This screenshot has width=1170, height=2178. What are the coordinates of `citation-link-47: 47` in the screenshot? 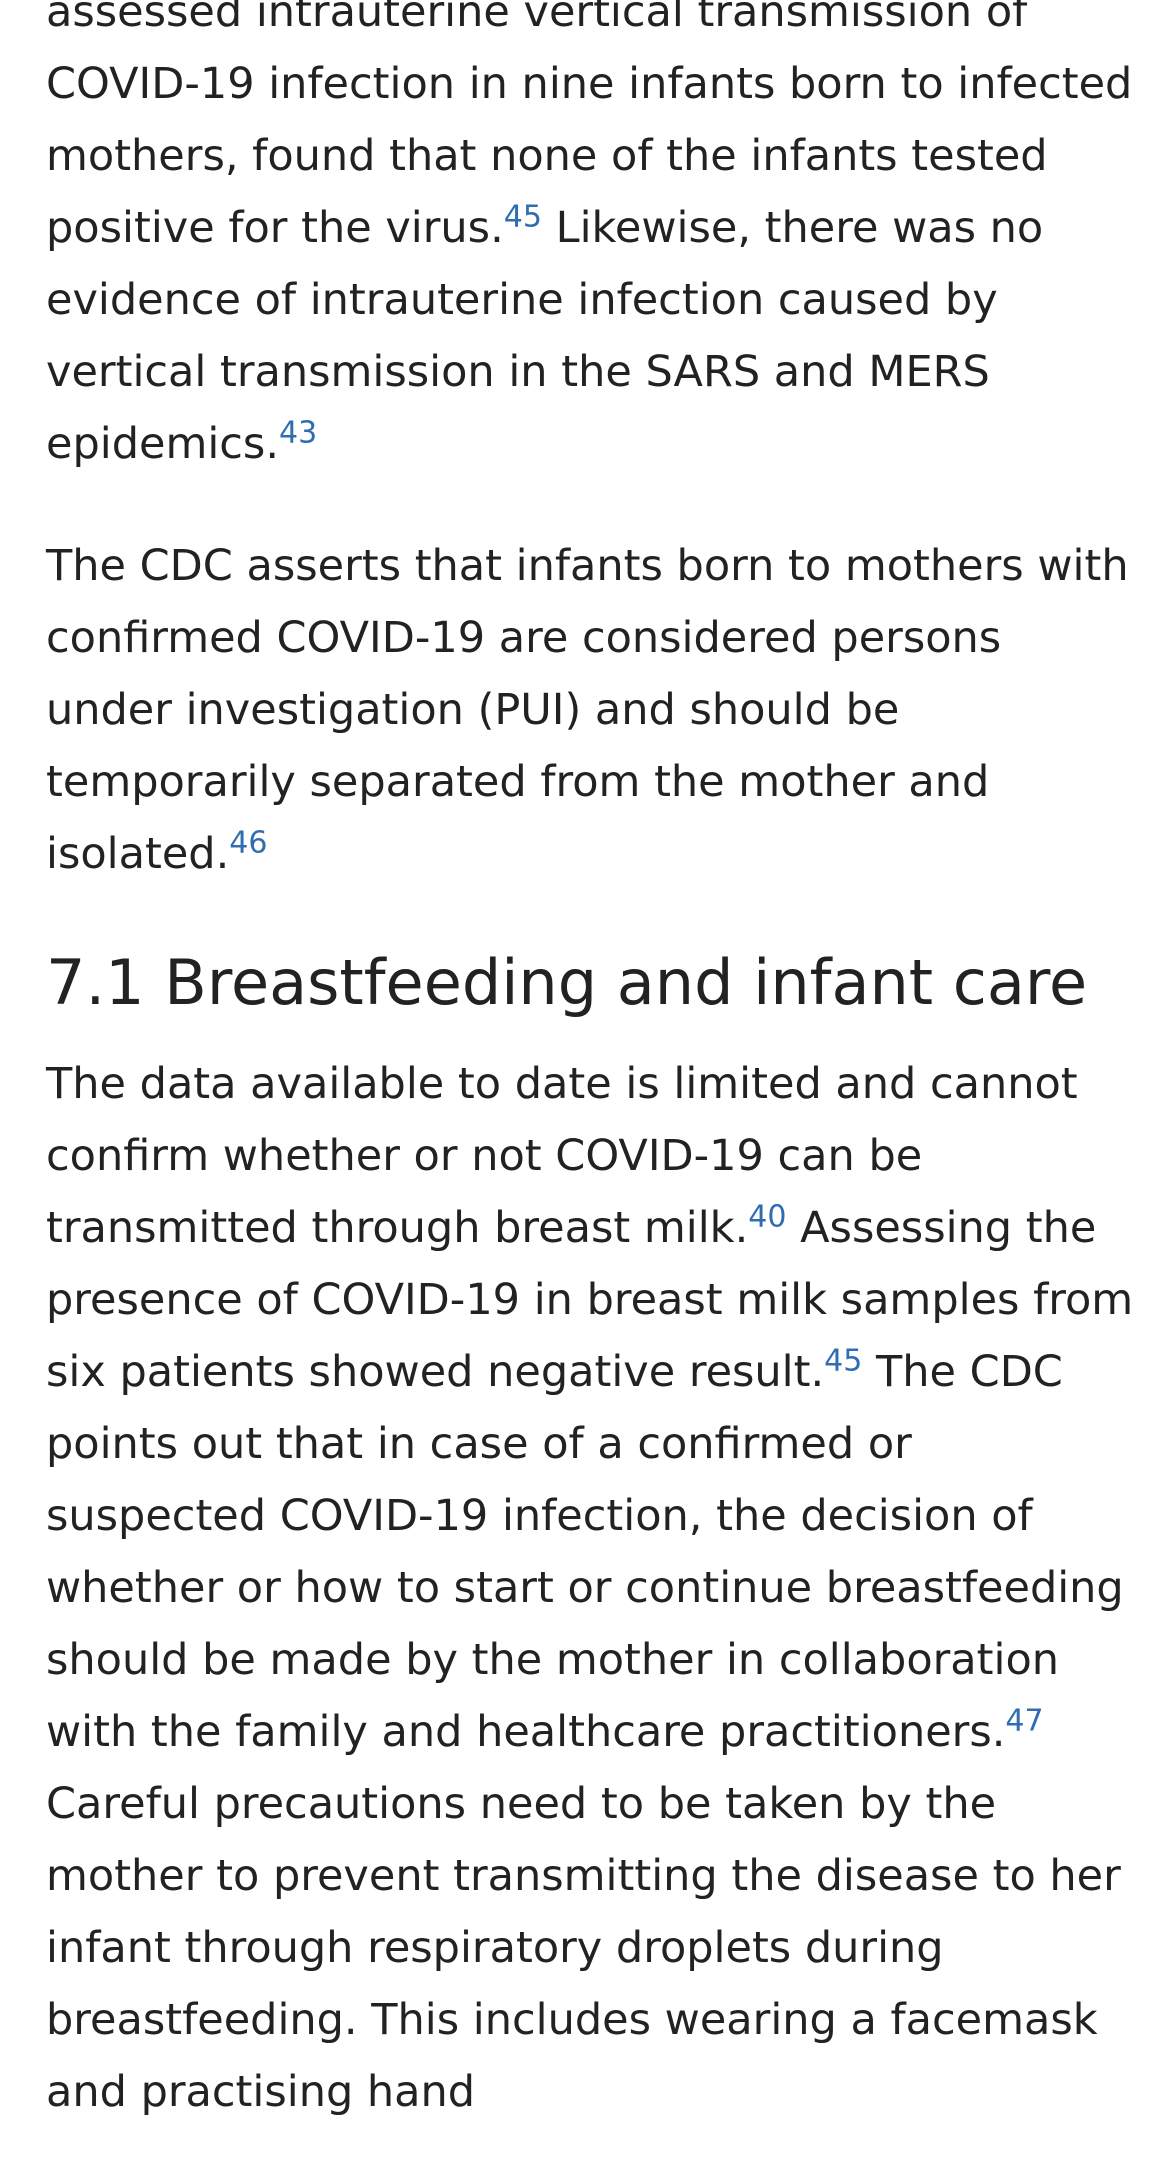 It's located at (1024, 1721).